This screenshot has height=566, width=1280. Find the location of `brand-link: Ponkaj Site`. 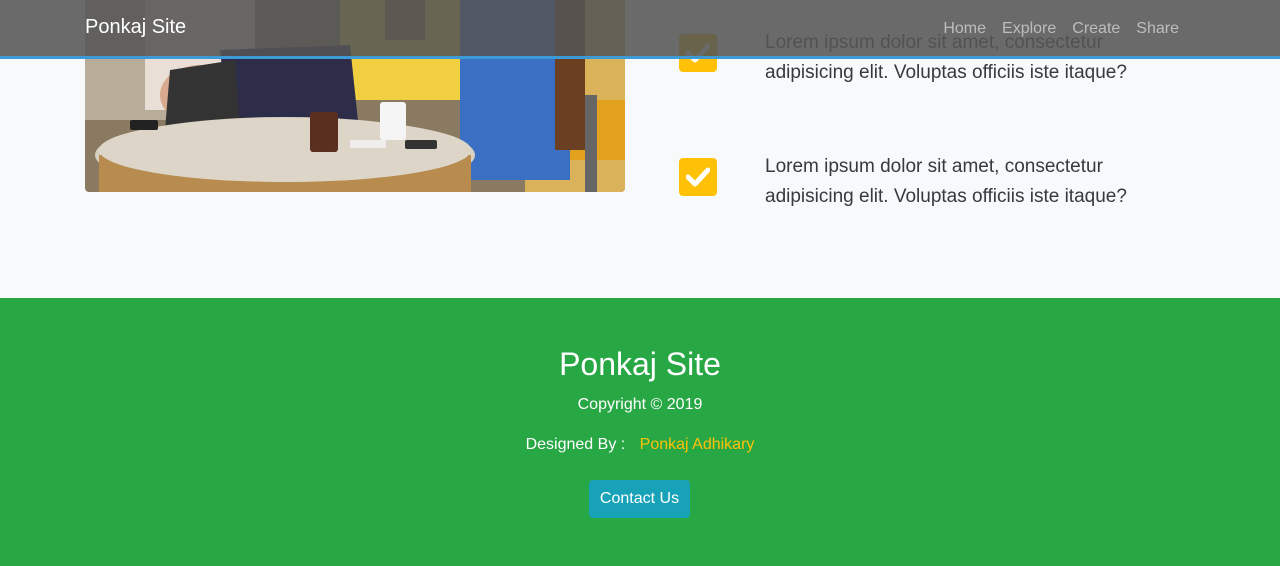

brand-link: Ponkaj Site is located at coordinates (135, 27).